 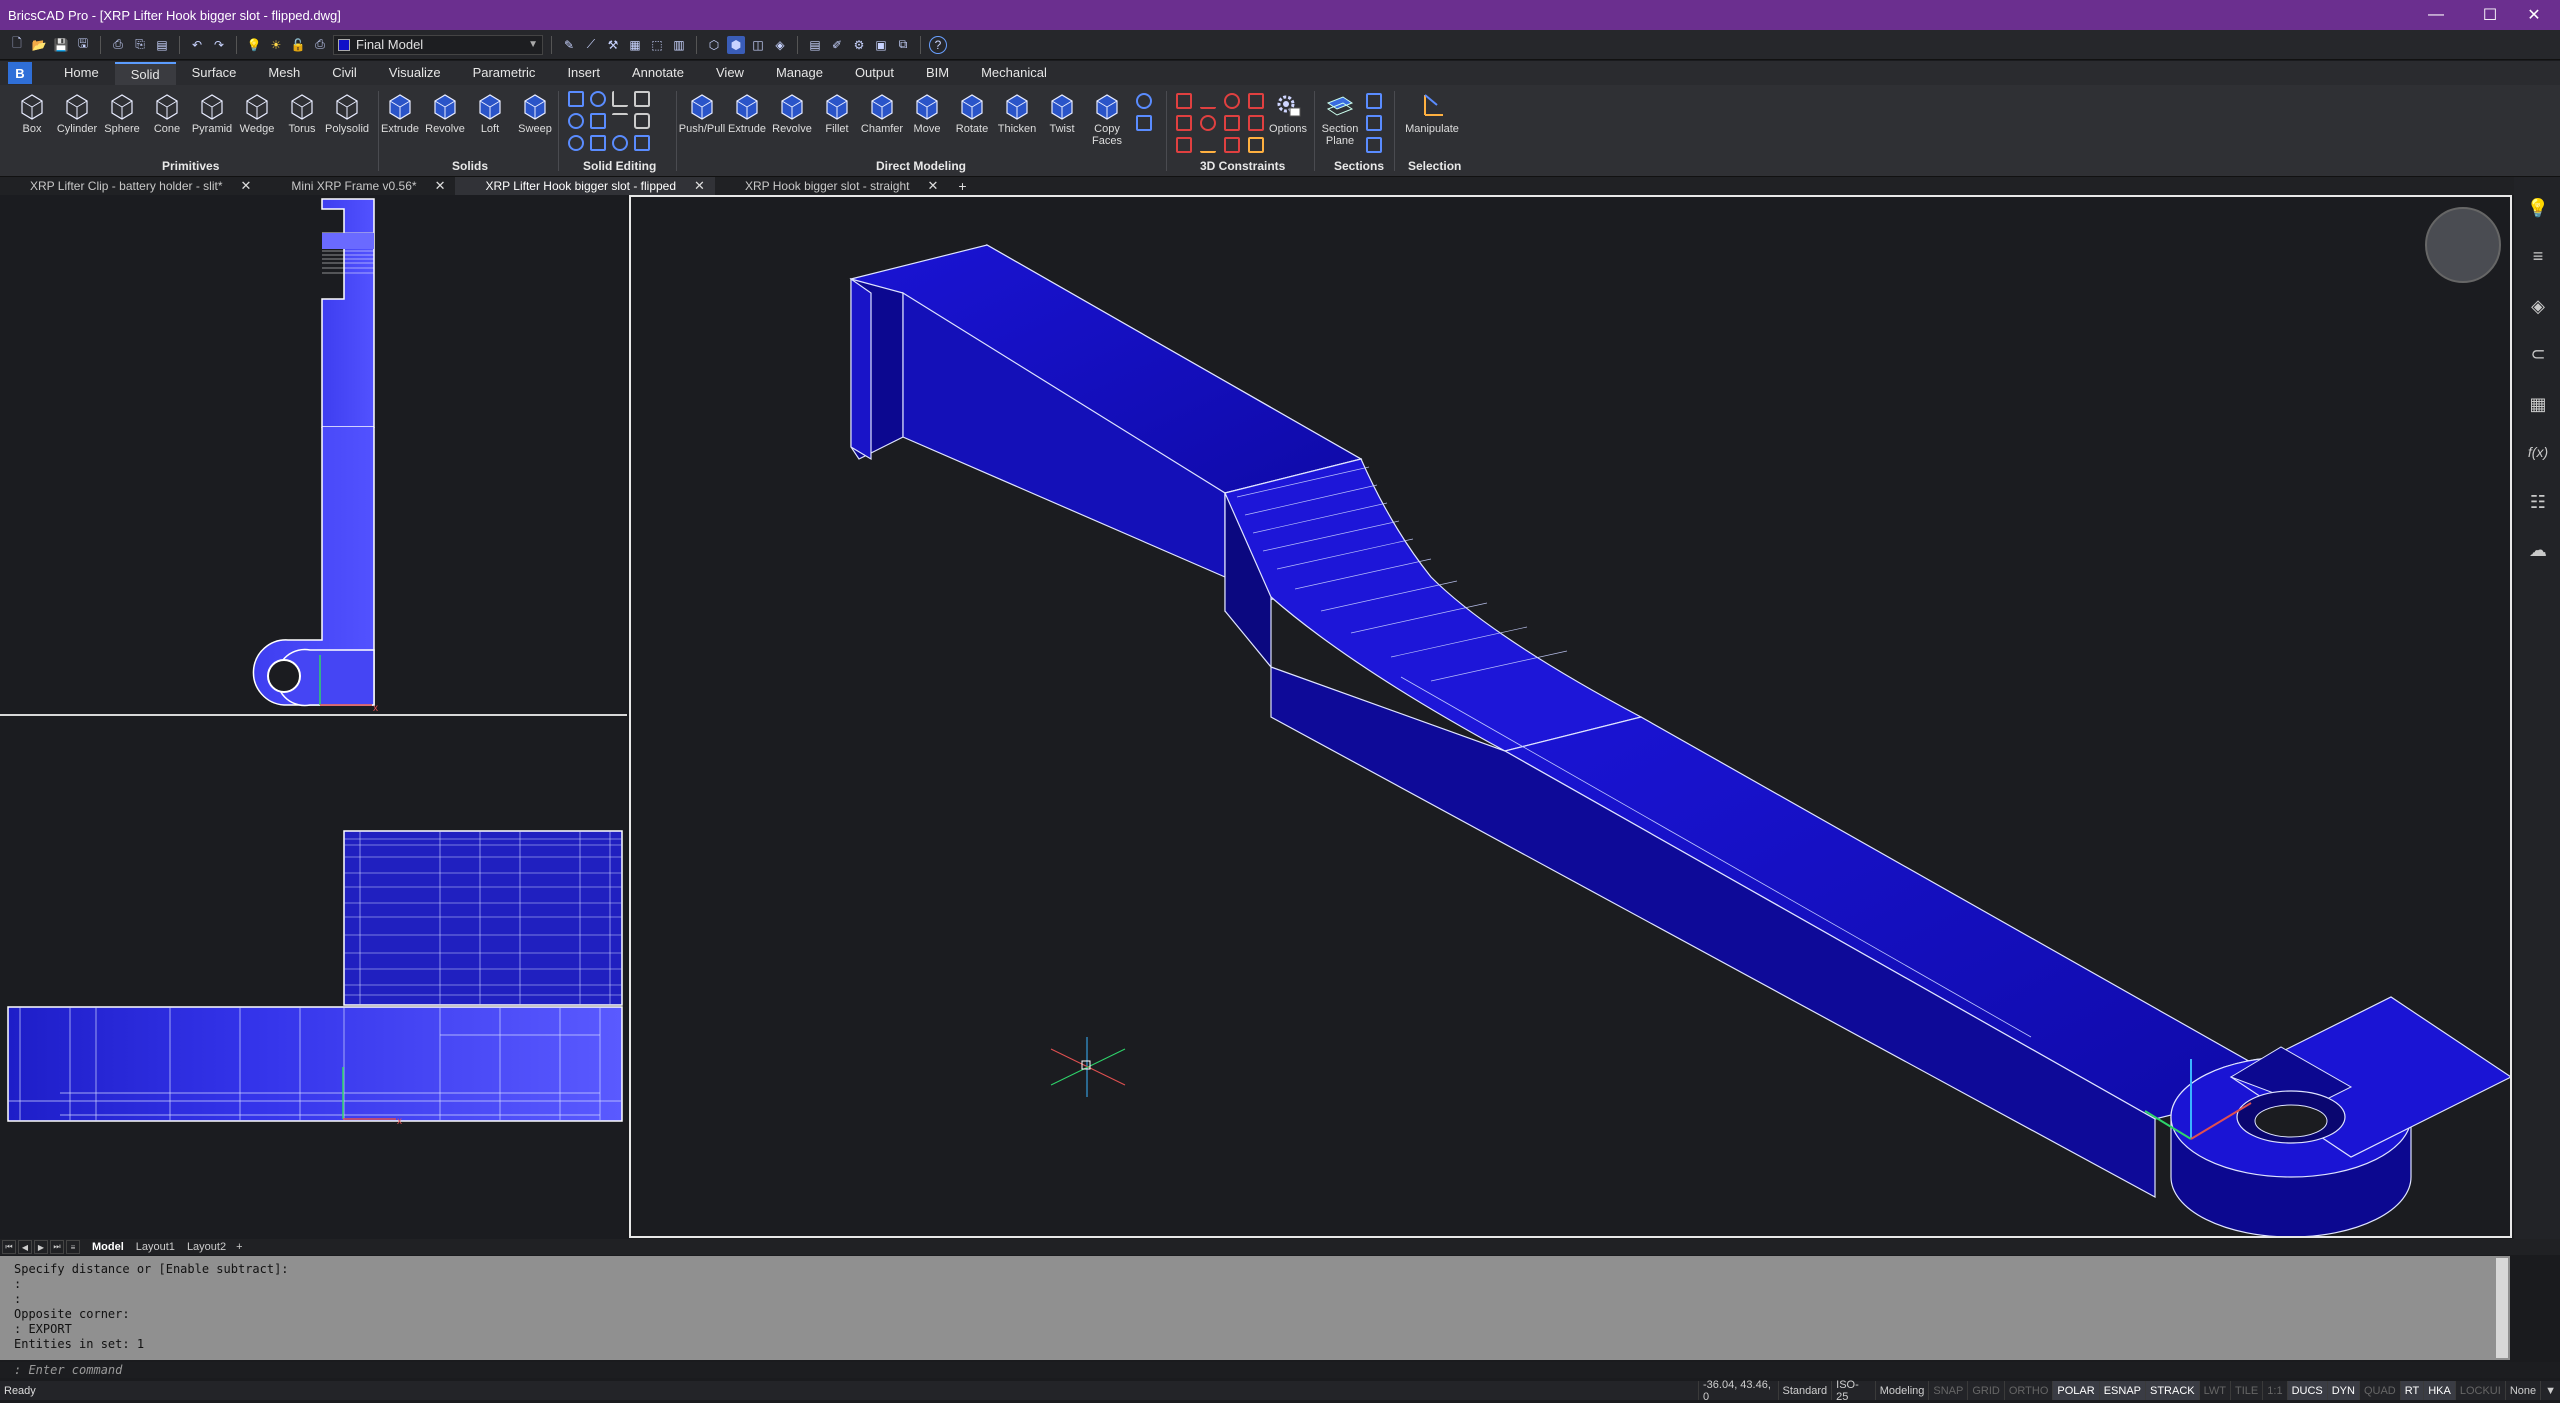 I want to click on ribbon-tab-annotate: Annotate, so click(x=658, y=73).